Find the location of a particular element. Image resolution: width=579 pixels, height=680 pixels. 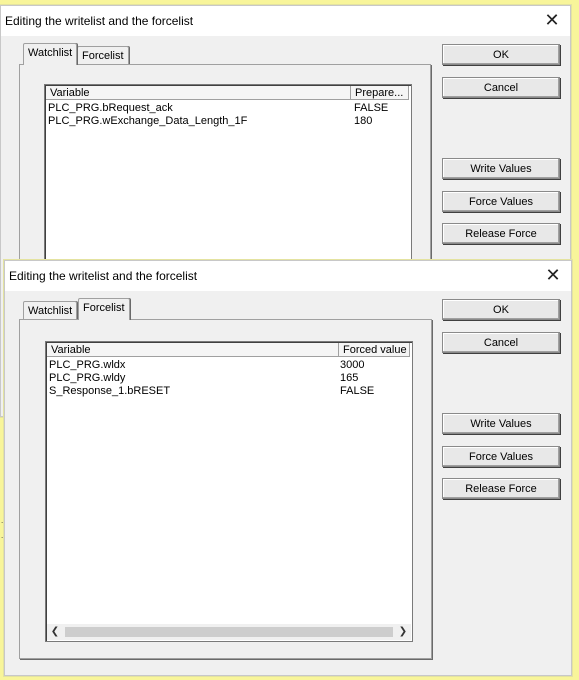

variable-name: PLC_PRG.wldy is located at coordinates (87, 378).